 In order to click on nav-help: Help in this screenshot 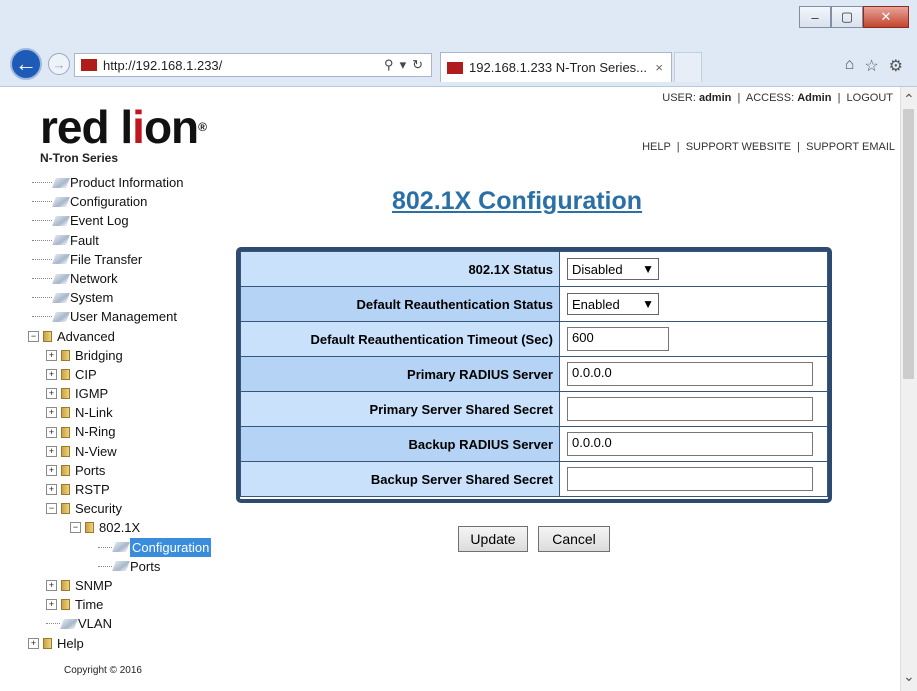, I will do `click(70, 643)`.